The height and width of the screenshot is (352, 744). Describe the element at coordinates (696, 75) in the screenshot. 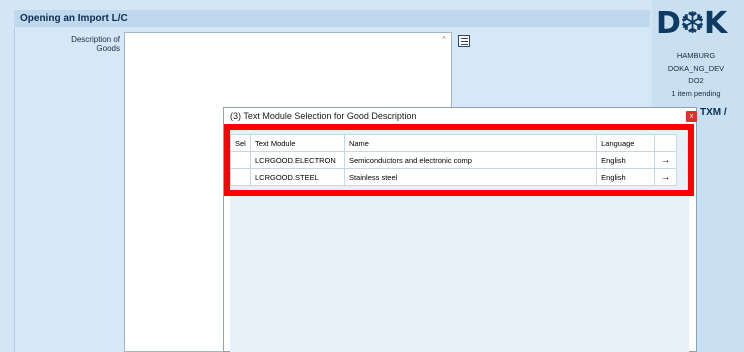

I see `server-info: HAMBURG DOKA_NG_DEV DO2 1 item pending` at that location.